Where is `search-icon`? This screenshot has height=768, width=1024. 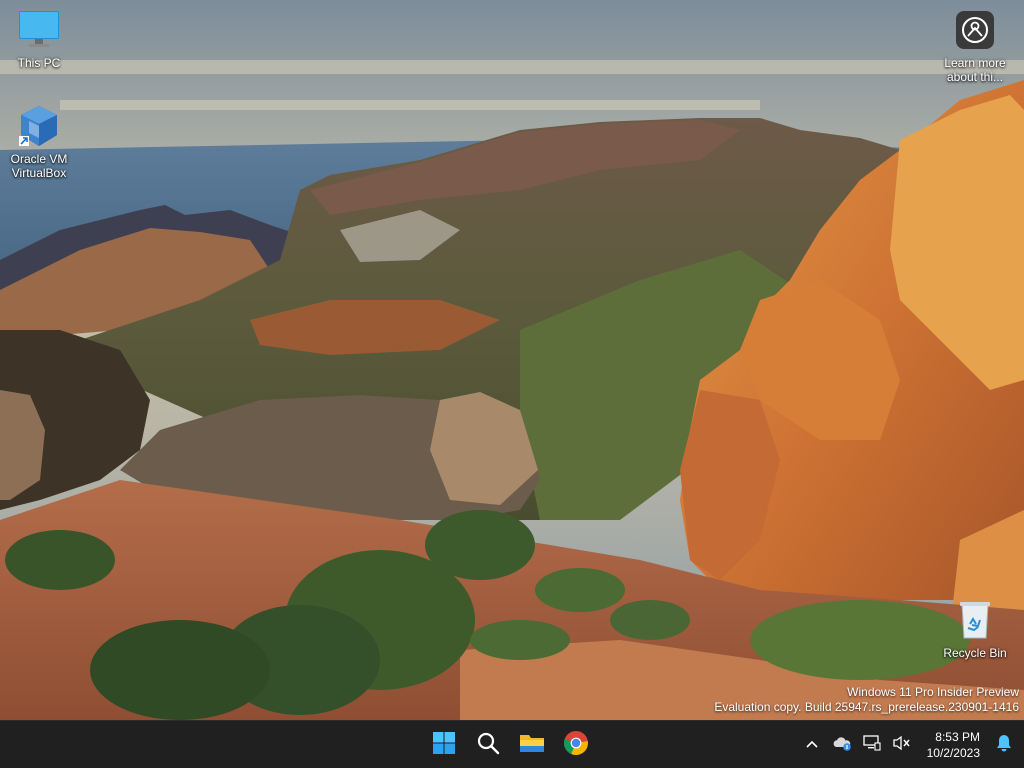
search-icon is located at coordinates (488, 745).